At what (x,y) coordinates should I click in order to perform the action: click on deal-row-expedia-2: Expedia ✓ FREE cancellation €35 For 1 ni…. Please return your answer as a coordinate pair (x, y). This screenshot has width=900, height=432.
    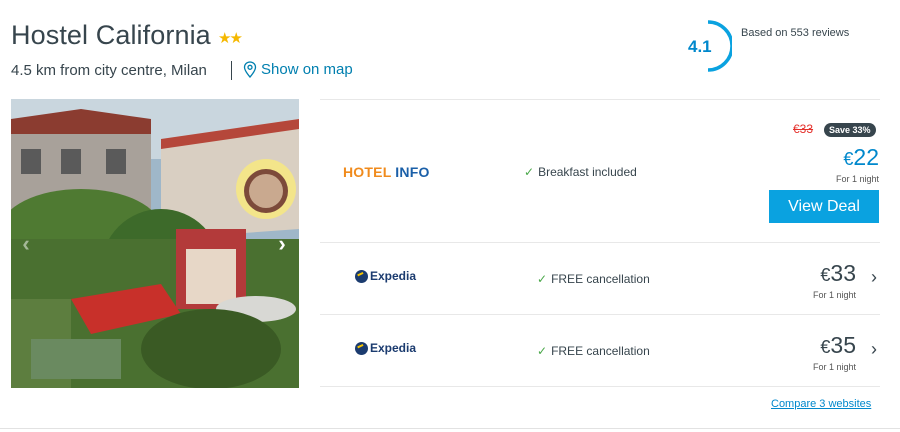
    Looking at the image, I should click on (600, 350).